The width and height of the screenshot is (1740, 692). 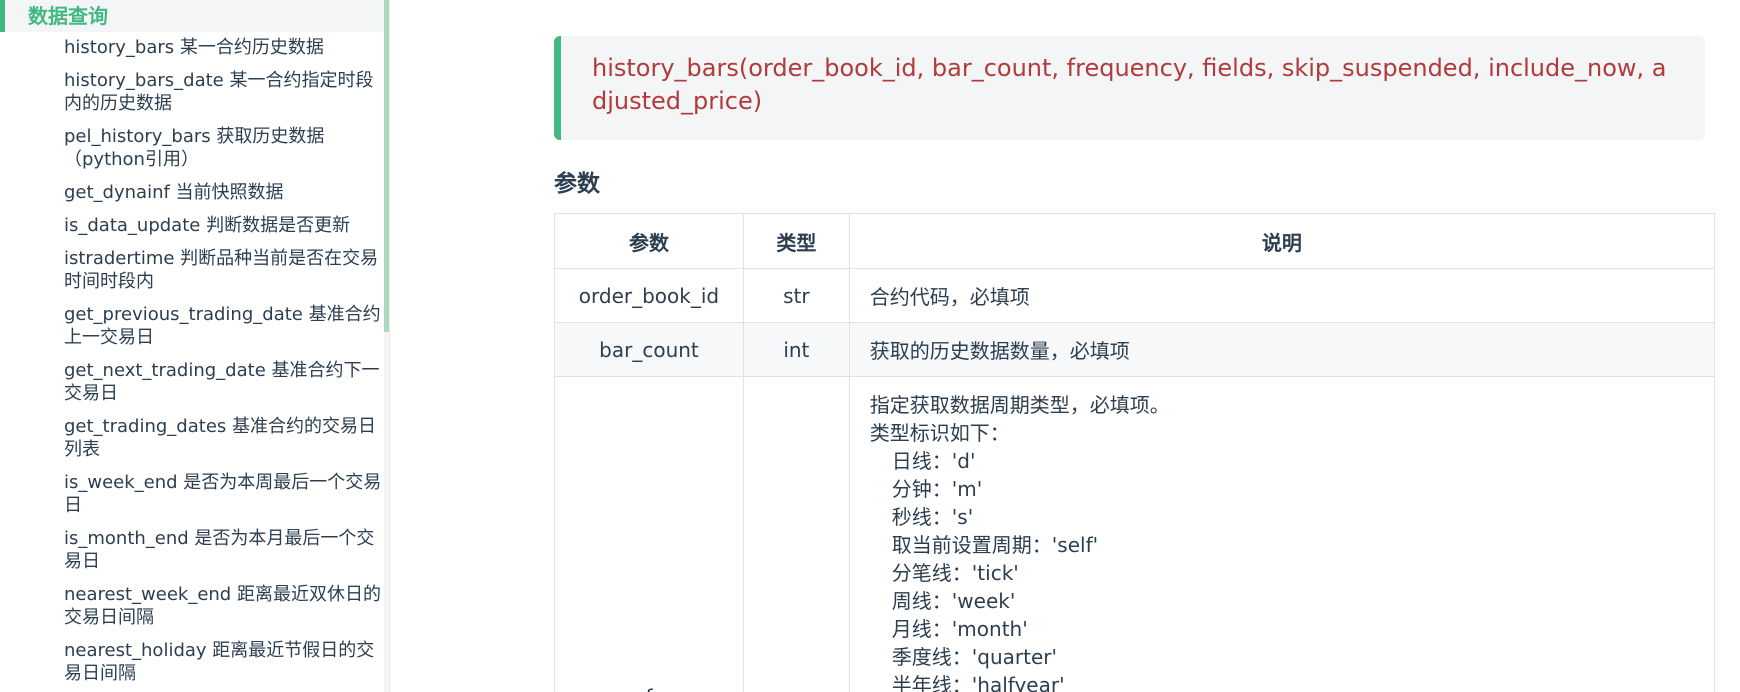 I want to click on sidebar-item-get-previous-trading-date: get_previous_trading_date 基准合约上一交易日, so click(x=224, y=326).